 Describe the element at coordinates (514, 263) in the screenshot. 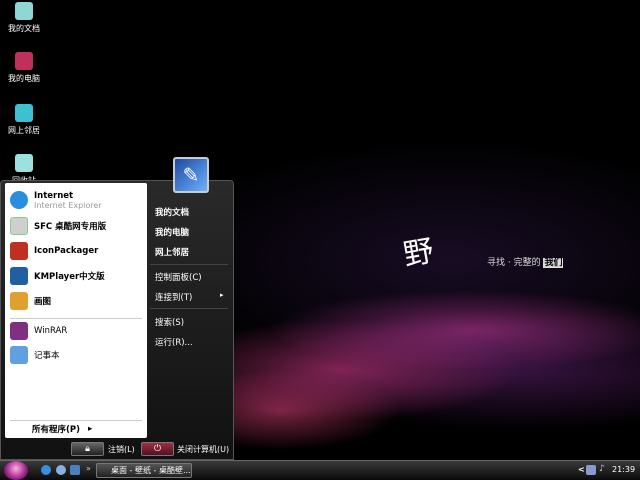

I see `slogan-text: 寻找 · 完整的` at that location.